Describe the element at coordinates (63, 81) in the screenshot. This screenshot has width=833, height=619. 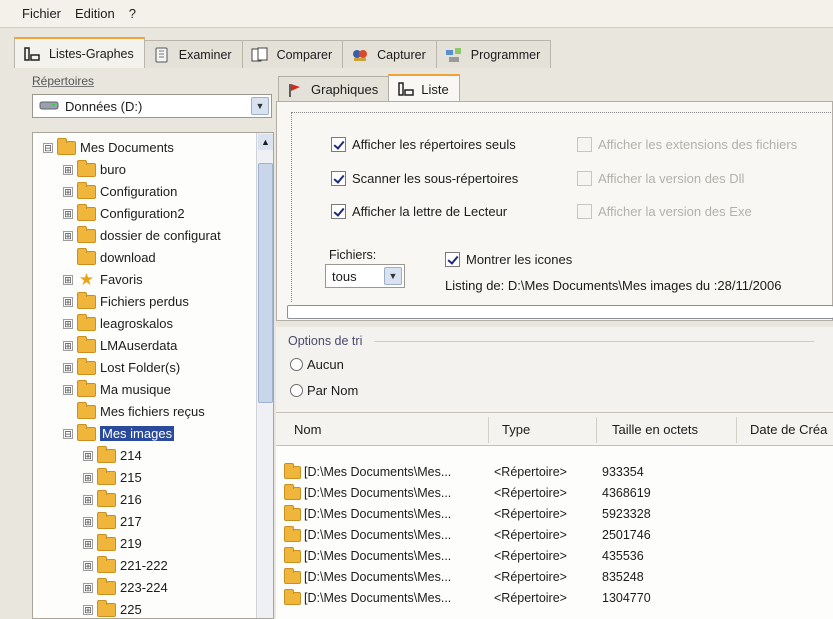
I see `repertoires-label: Répertoires` at that location.